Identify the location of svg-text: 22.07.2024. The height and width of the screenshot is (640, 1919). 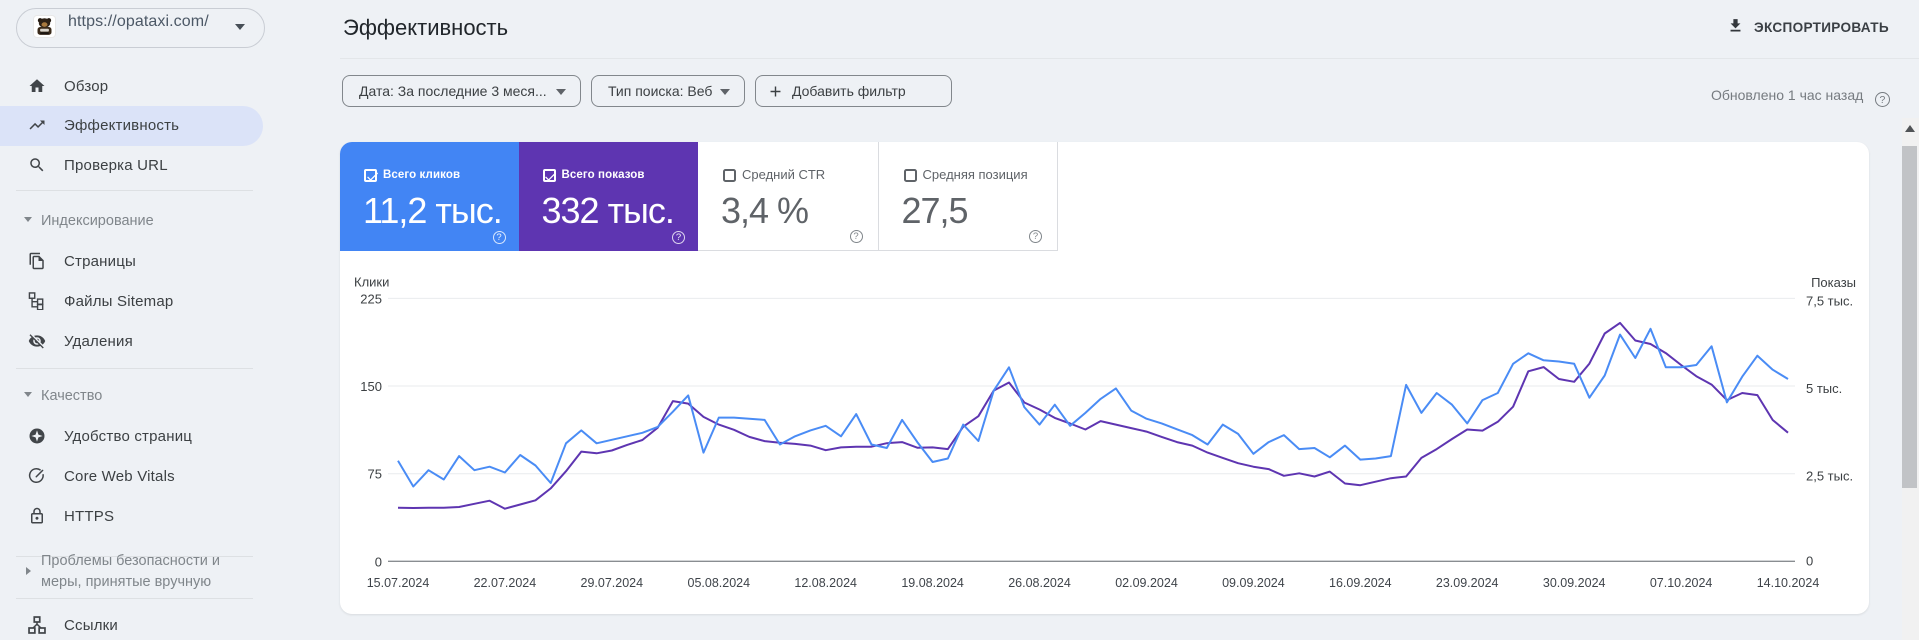
(505, 583).